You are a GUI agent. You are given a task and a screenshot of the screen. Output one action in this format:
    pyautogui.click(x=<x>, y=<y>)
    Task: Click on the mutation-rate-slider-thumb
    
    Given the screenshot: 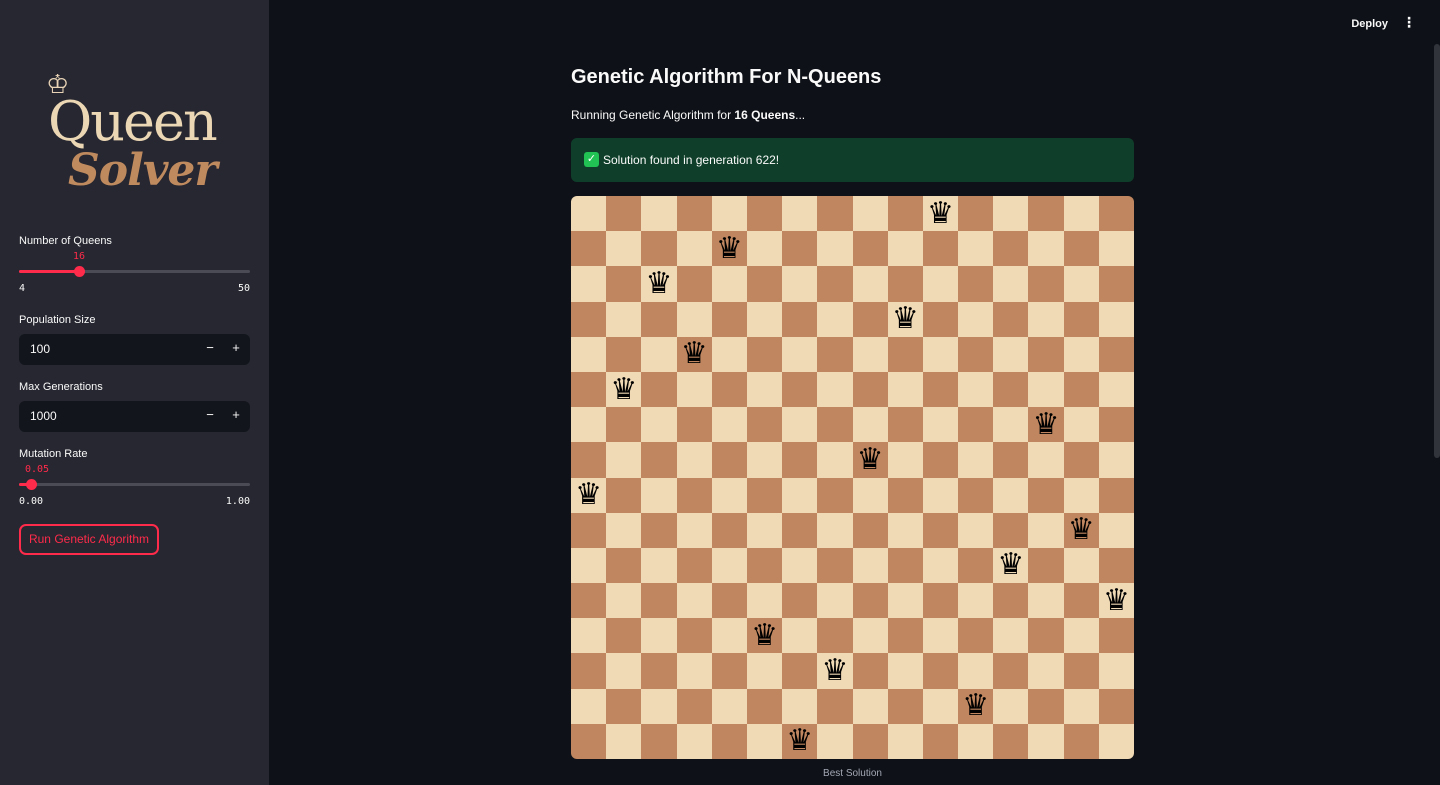 What is the action you would take?
    pyautogui.click(x=31, y=484)
    